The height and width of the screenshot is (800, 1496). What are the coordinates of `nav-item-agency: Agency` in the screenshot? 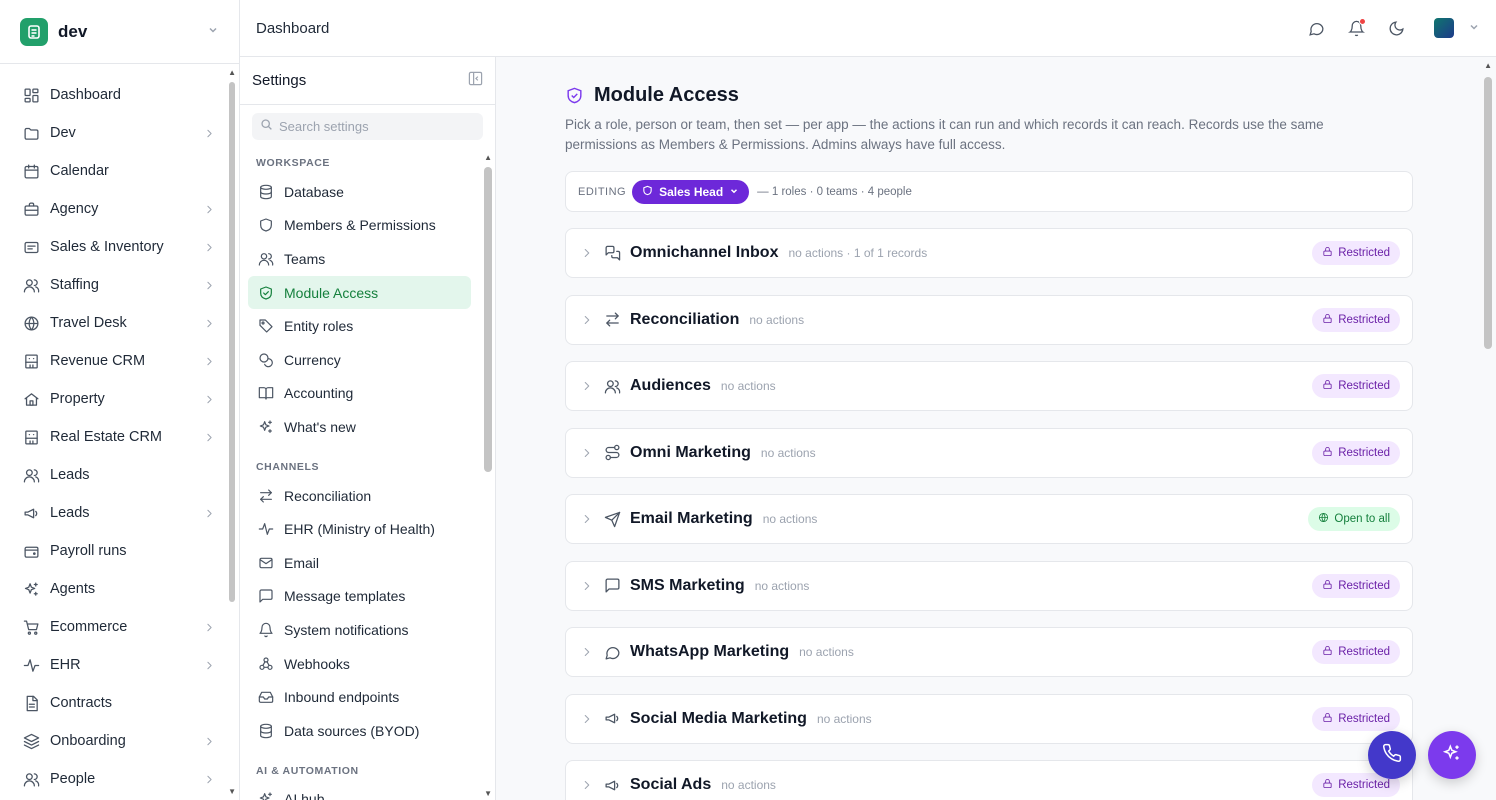 It's located at (119, 209).